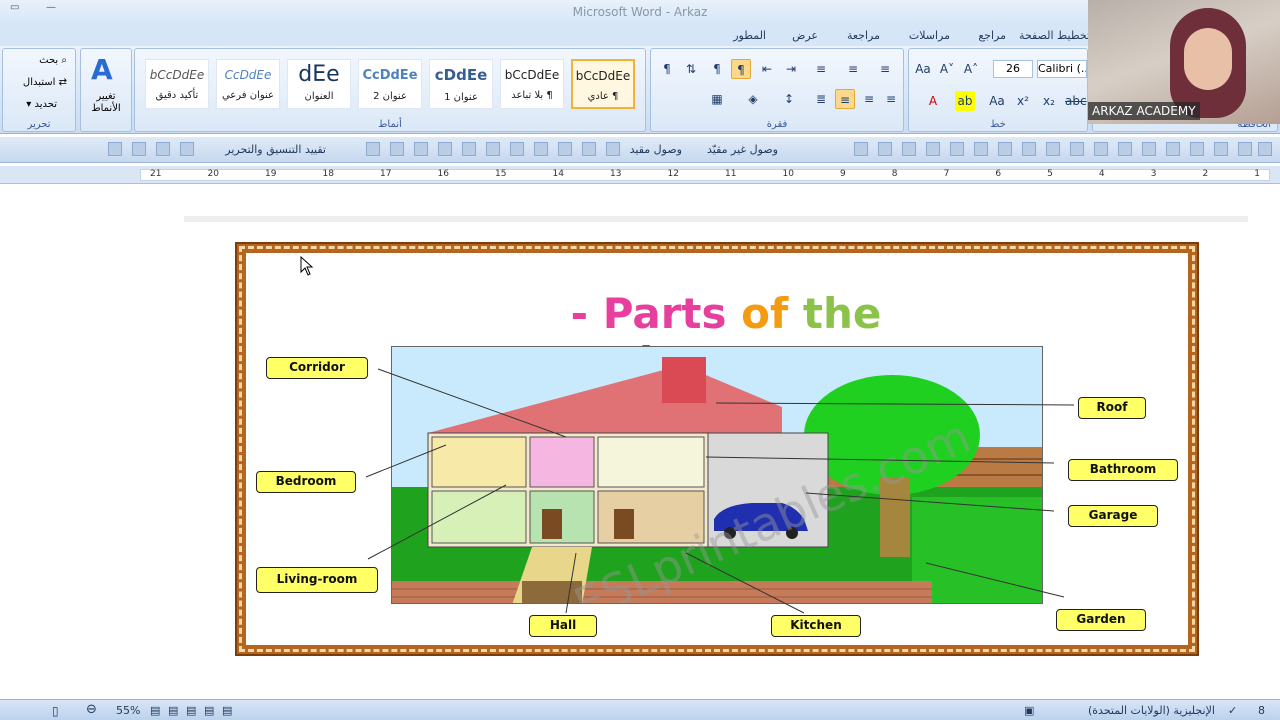 The height and width of the screenshot is (720, 1280). Describe the element at coordinates (102, 69) in the screenshot. I see `change-styles-icon: A` at that location.